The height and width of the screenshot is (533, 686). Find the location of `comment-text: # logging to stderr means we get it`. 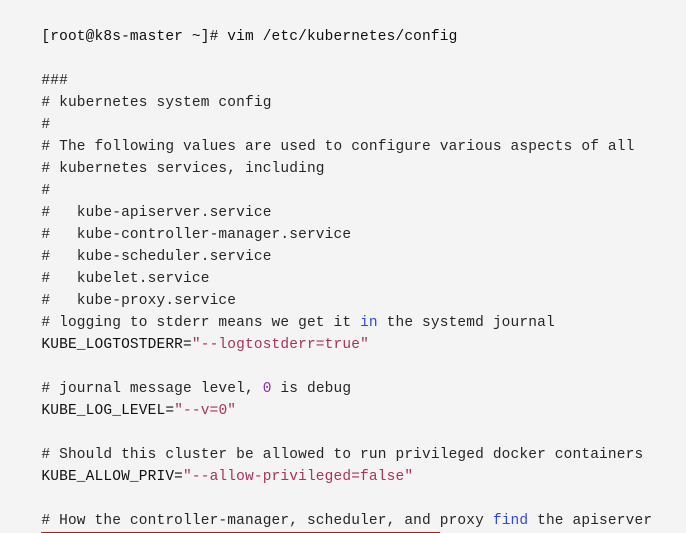

comment-text: # logging to stderr means we get it is located at coordinates (201, 323).